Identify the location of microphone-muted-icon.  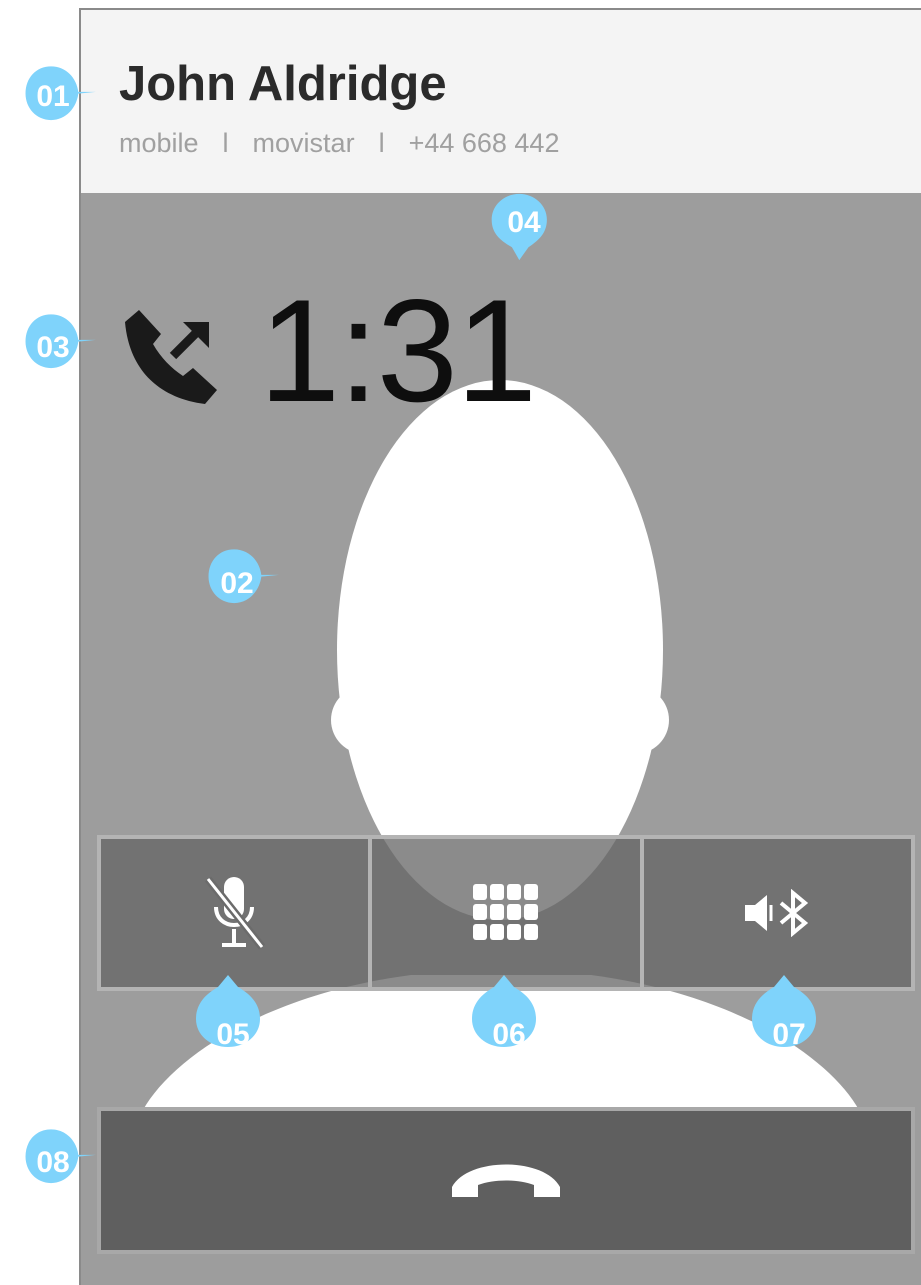
(234, 913).